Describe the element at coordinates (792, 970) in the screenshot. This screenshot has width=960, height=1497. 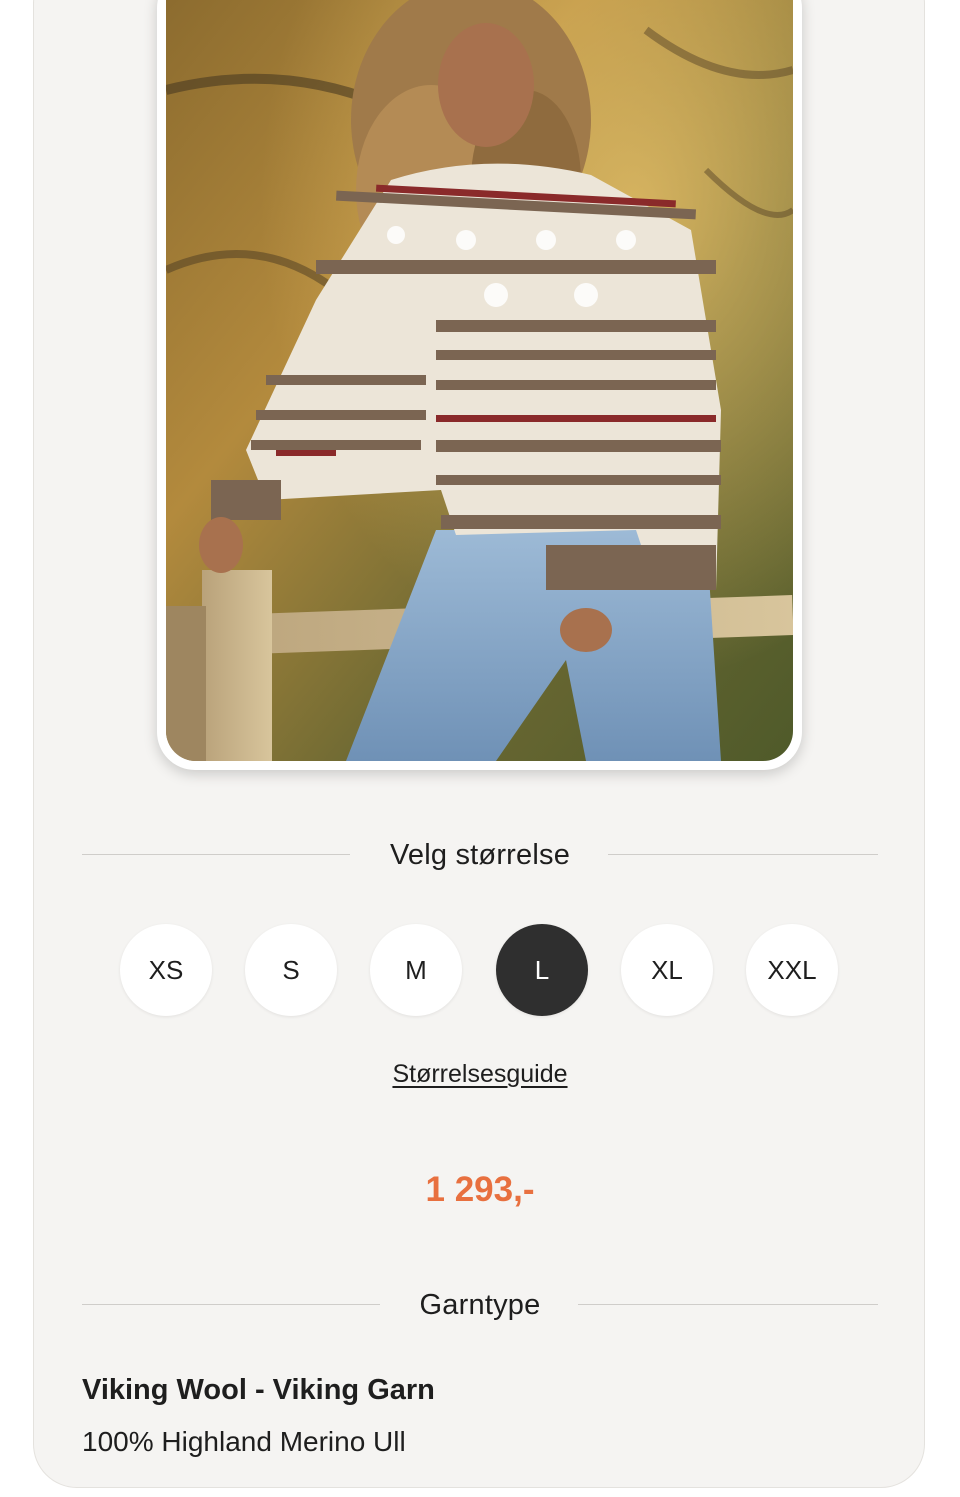
I see `size-option-xxl: XXL` at that location.